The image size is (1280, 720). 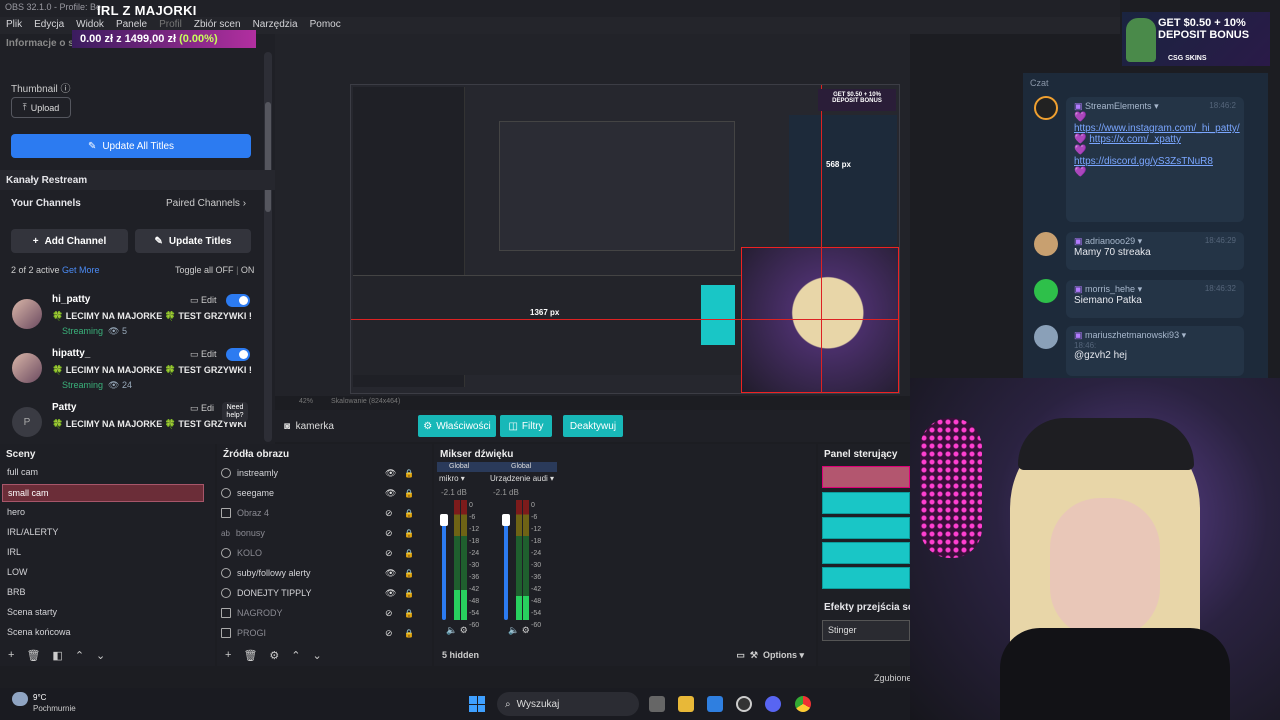 I want to click on obs-icon, so click(x=744, y=704).